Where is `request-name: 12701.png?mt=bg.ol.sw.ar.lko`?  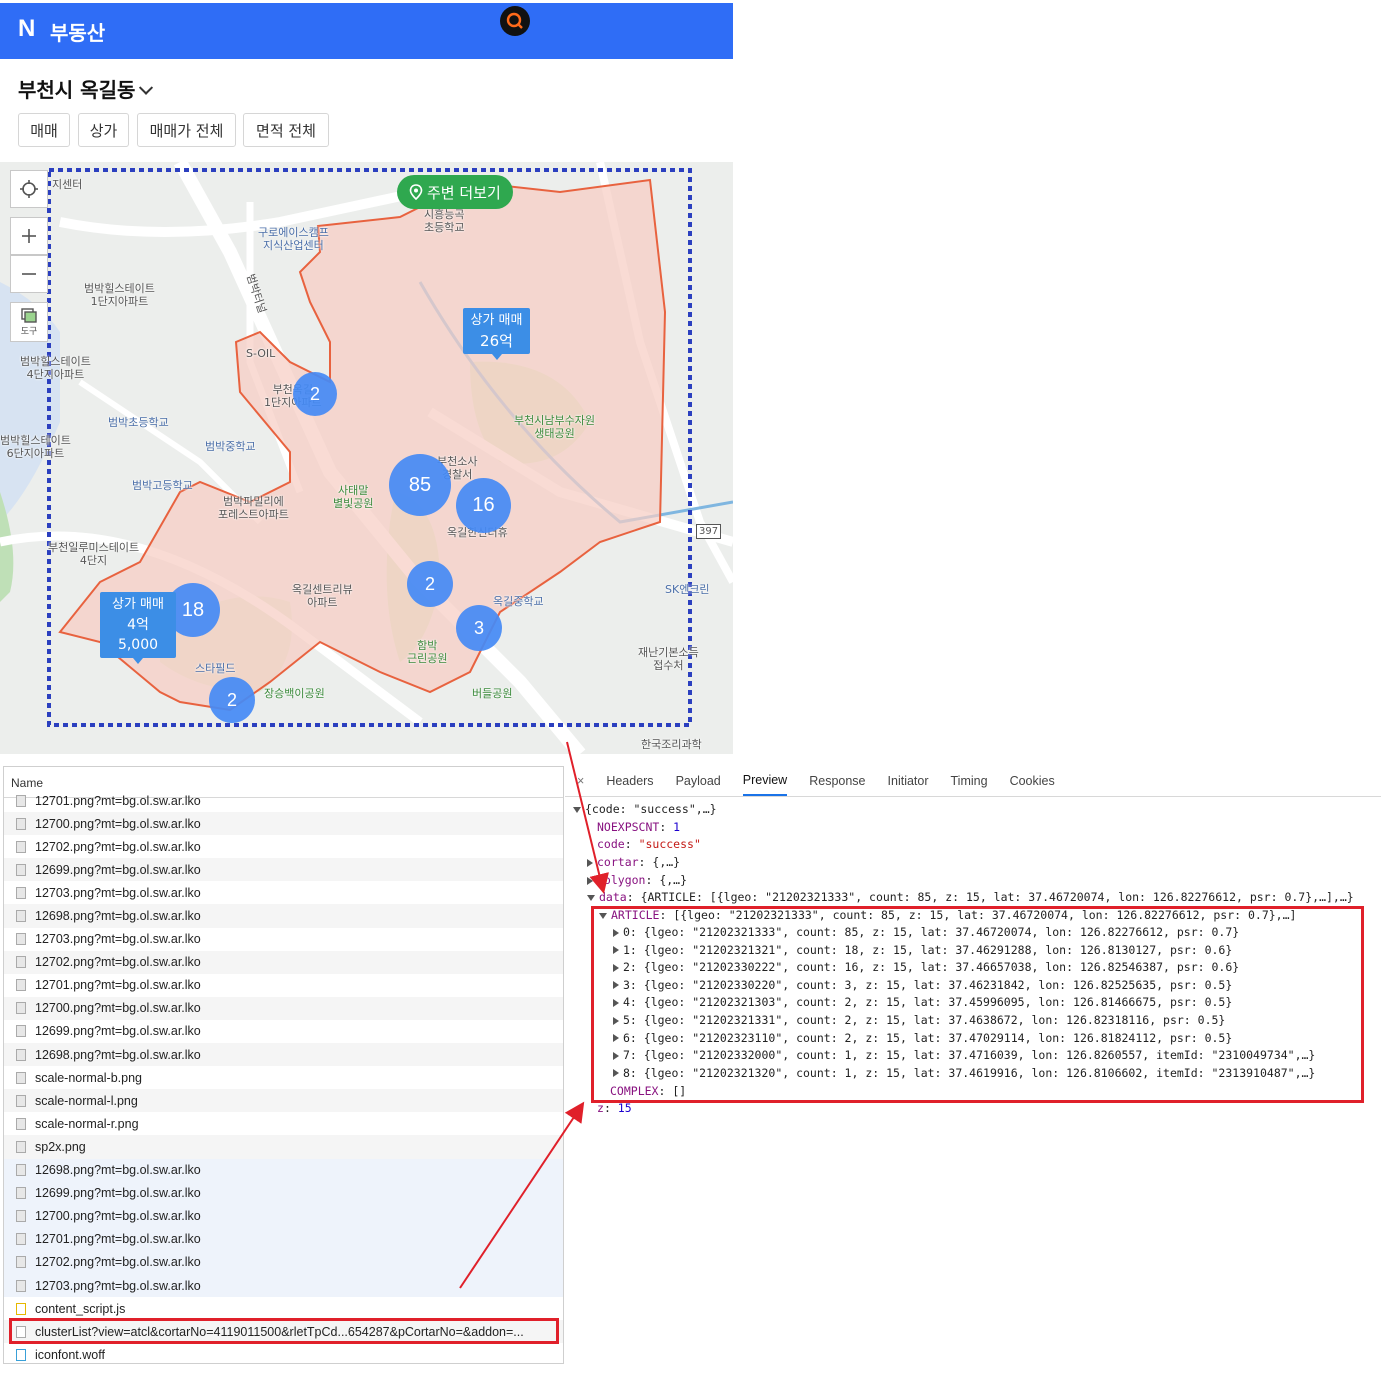
request-name: 12701.png?mt=bg.ol.sw.ar.lko is located at coordinates (118, 800).